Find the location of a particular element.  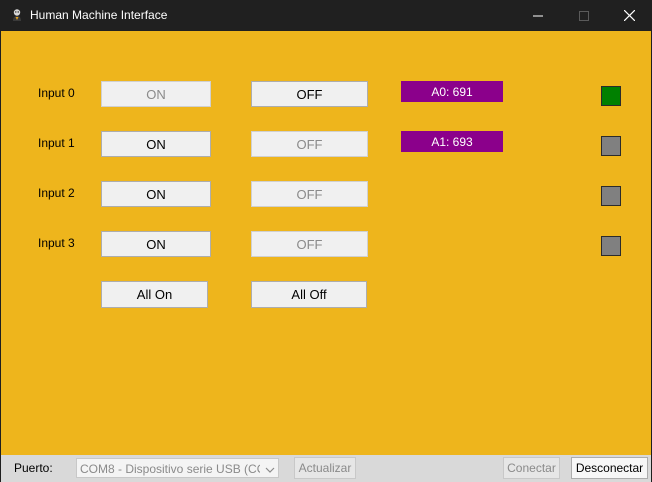

input-3-label: Input 3 is located at coordinates (56, 243).